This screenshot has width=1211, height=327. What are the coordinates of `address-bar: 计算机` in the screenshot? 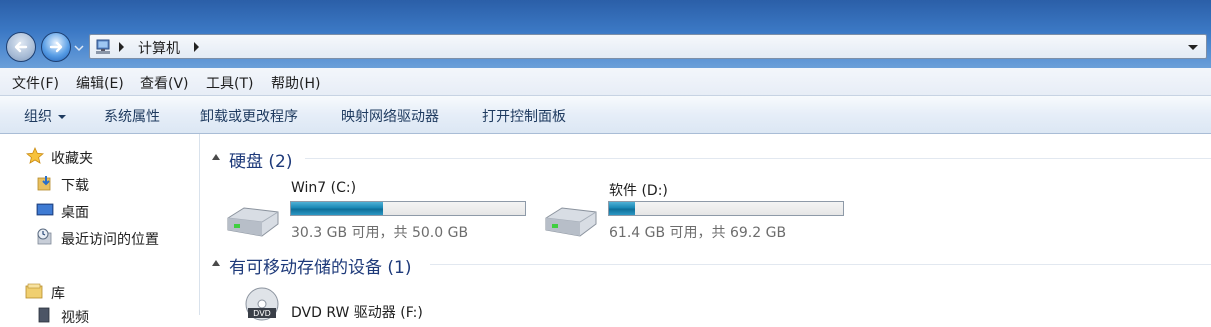 It's located at (648, 46).